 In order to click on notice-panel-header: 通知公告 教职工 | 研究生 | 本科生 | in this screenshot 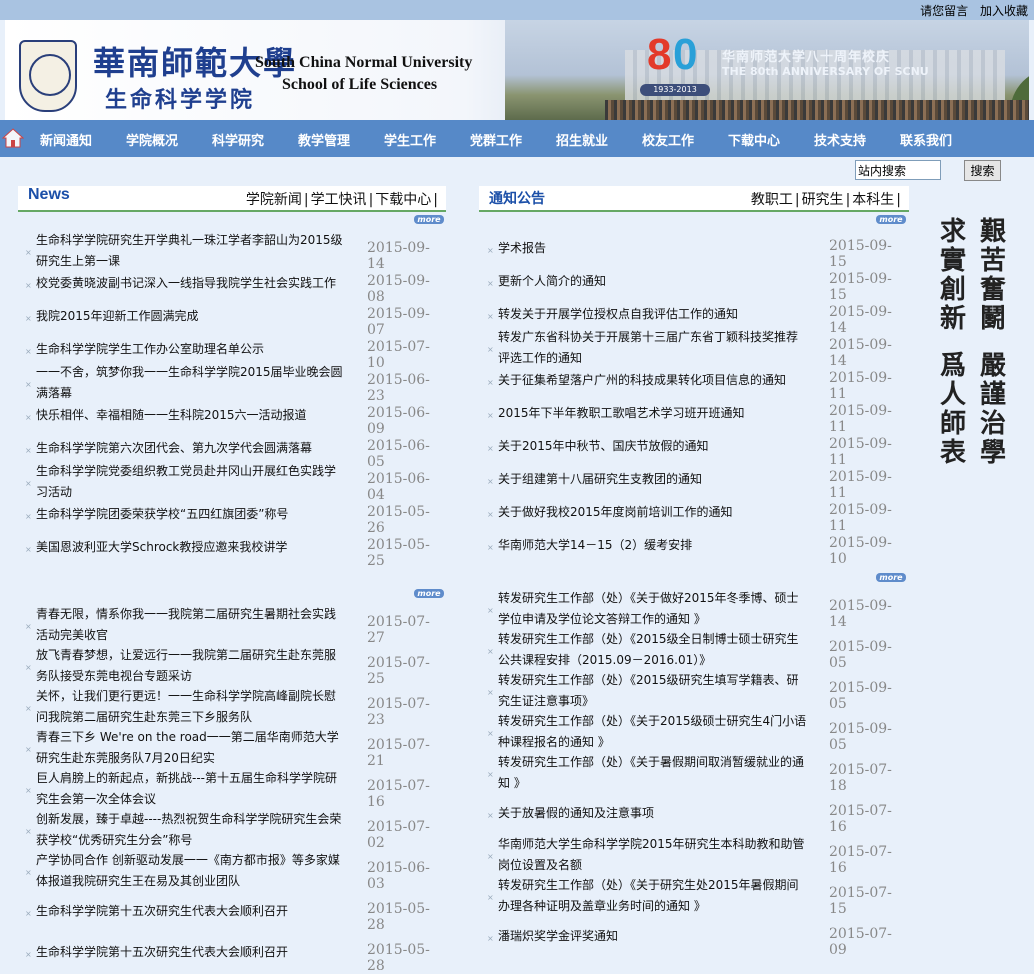, I will do `click(694, 199)`.